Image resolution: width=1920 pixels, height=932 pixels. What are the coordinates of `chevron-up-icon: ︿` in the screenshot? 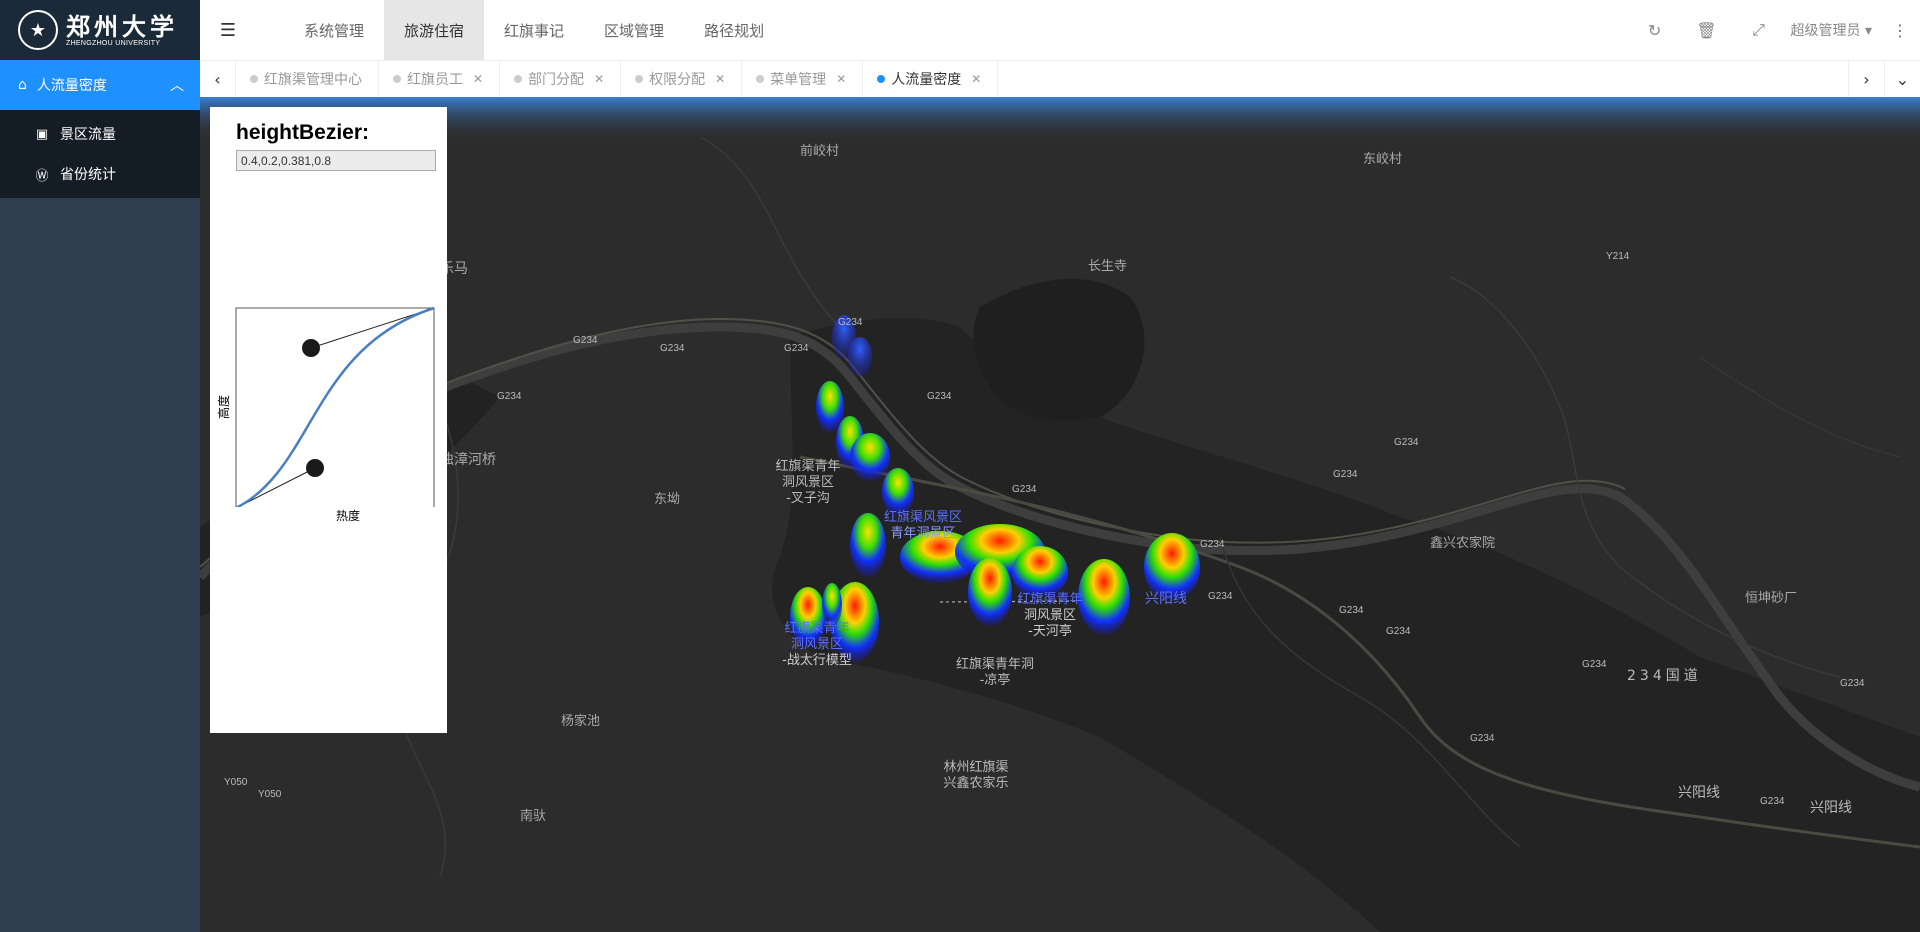 It's located at (177, 86).